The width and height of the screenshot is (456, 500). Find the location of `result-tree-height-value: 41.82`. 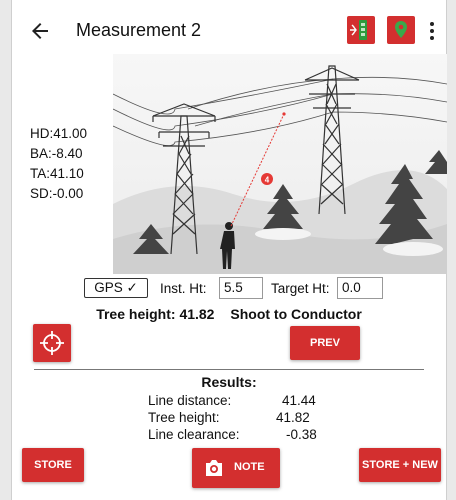

result-tree-height-value: 41.82 is located at coordinates (293, 417).